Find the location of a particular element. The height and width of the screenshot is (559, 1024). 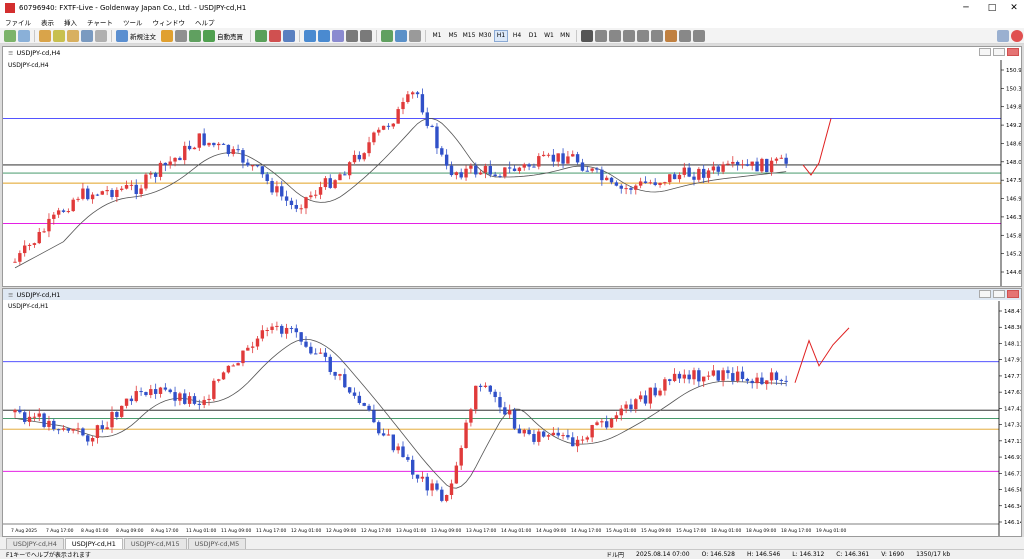

timeframe-h1: H1 is located at coordinates (501, 35).